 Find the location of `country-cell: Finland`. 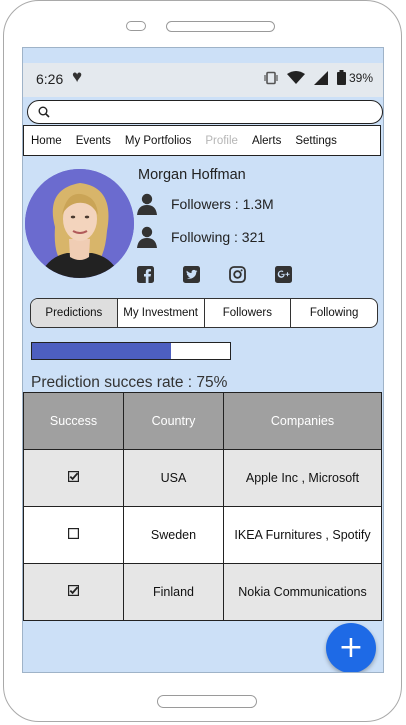

country-cell: Finland is located at coordinates (173, 592).